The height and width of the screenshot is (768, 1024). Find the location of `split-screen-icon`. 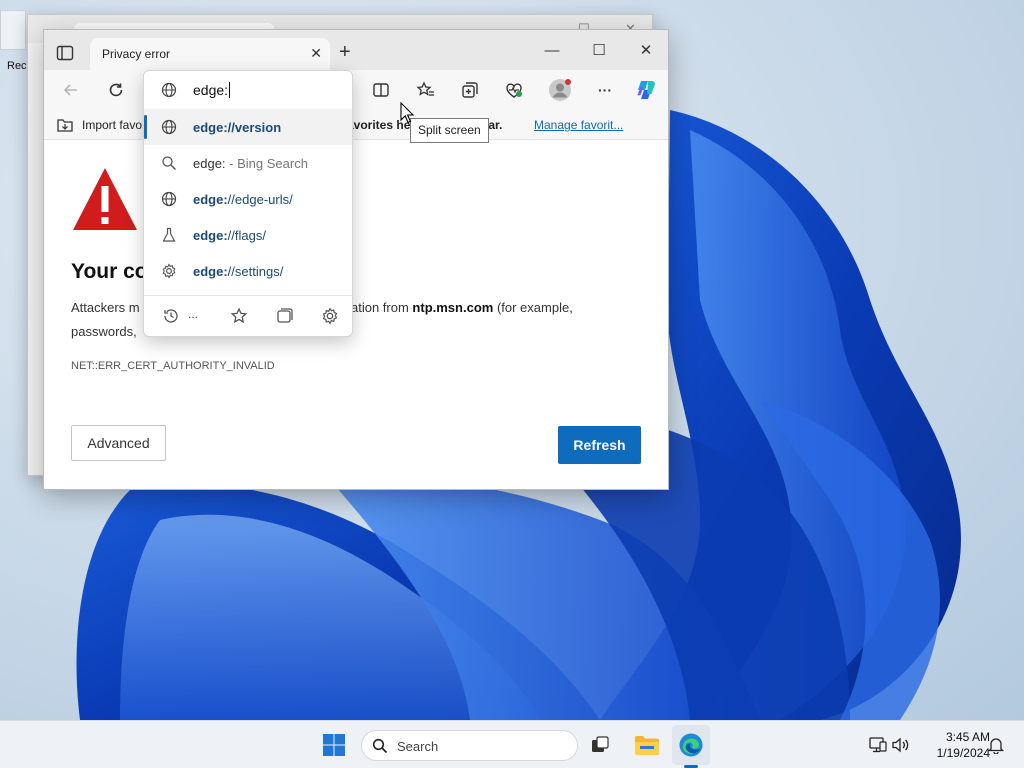

split-screen-icon is located at coordinates (381, 90).